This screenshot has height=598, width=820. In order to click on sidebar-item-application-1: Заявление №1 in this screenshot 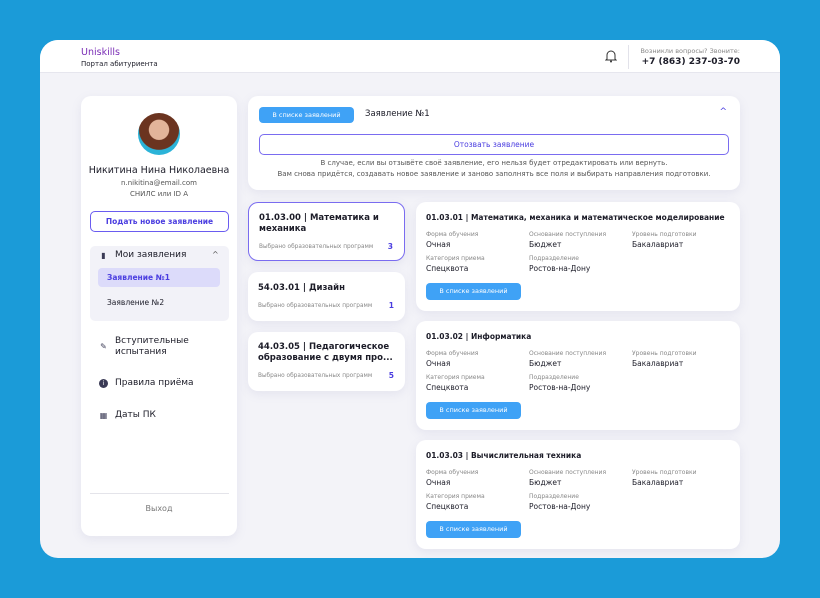, I will do `click(159, 277)`.